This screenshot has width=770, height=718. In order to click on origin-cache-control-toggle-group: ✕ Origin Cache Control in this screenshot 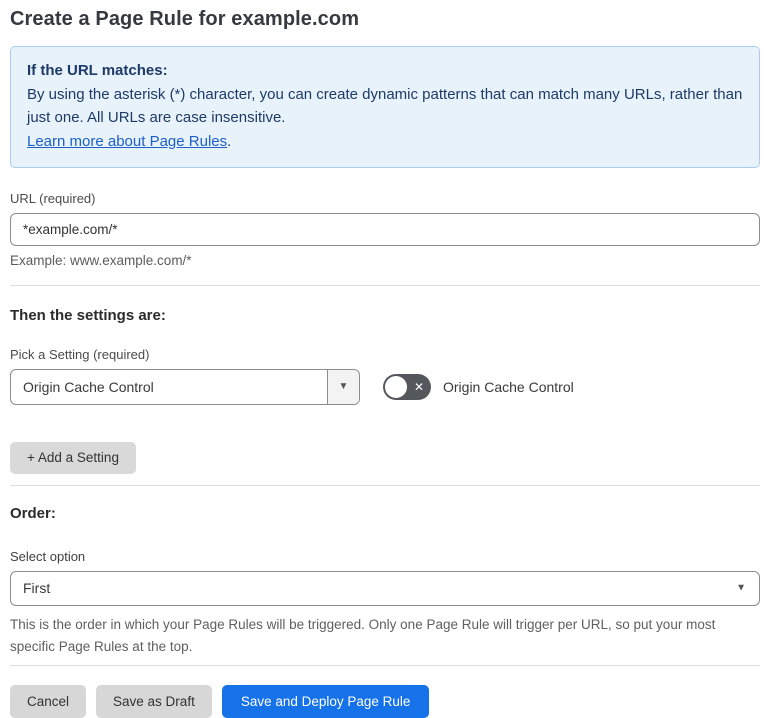, I will do `click(478, 386)`.